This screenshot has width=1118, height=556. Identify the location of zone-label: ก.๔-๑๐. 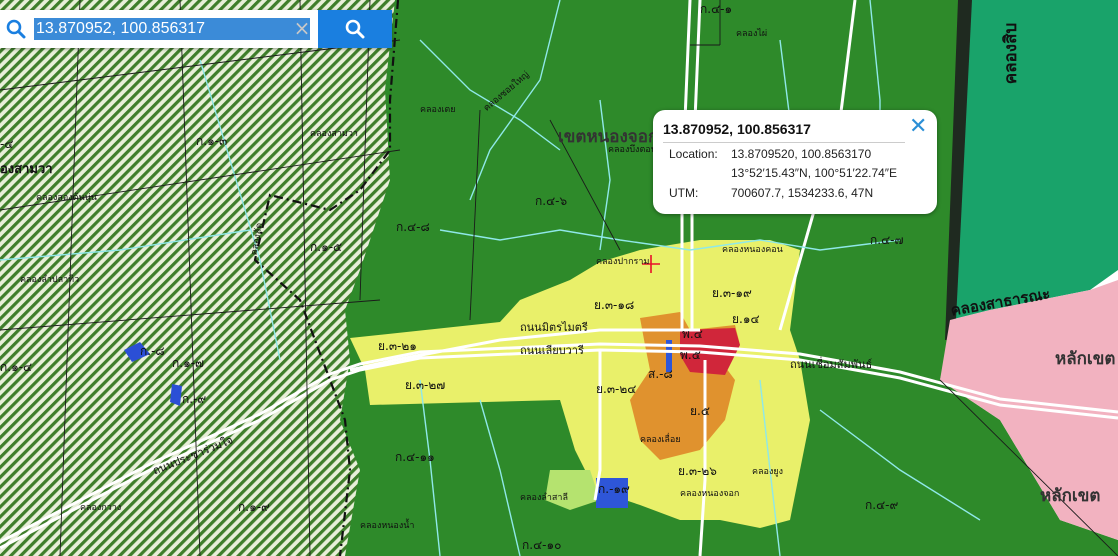
(542, 545).